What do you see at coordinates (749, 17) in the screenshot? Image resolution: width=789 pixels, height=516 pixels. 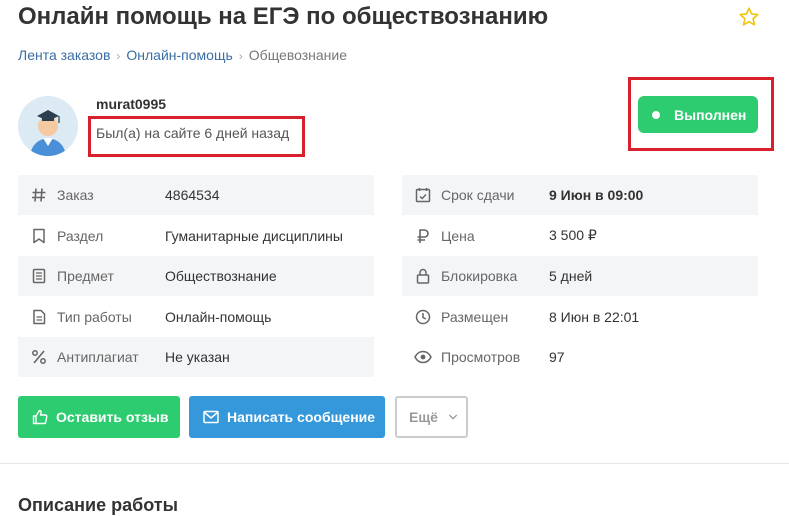 I see `favorite-star-icon` at bounding box center [749, 17].